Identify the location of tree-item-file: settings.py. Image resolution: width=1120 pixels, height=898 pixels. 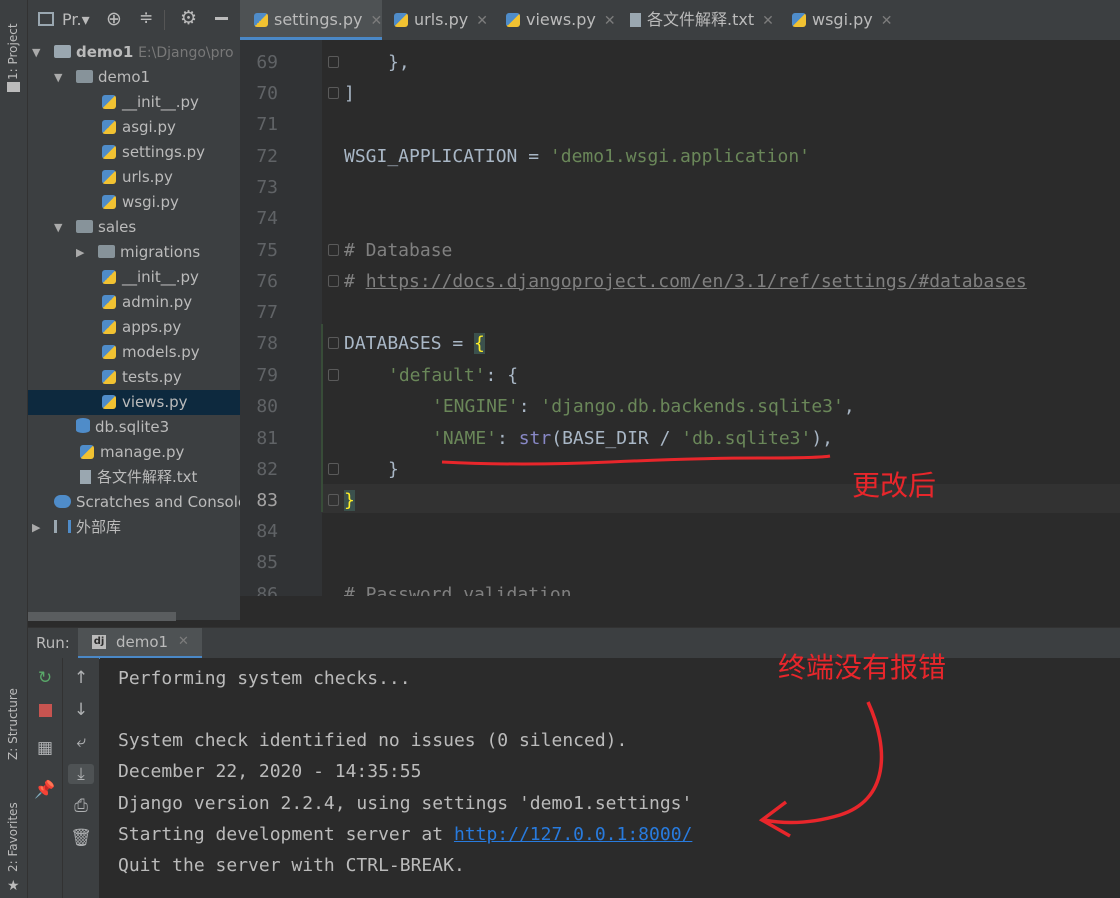
(134, 152).